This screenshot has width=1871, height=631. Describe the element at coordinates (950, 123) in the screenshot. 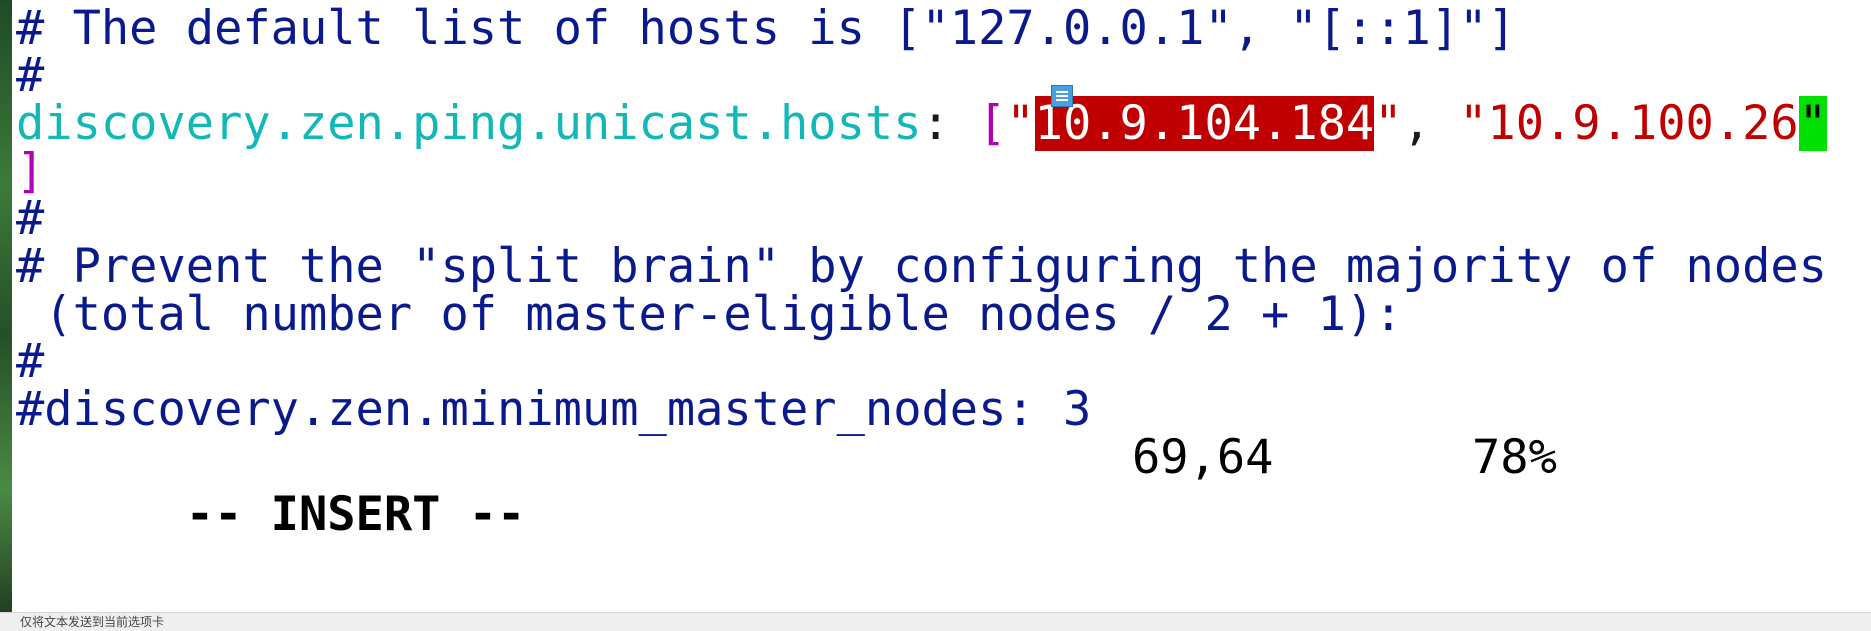

I see `config-colon: :` at that location.